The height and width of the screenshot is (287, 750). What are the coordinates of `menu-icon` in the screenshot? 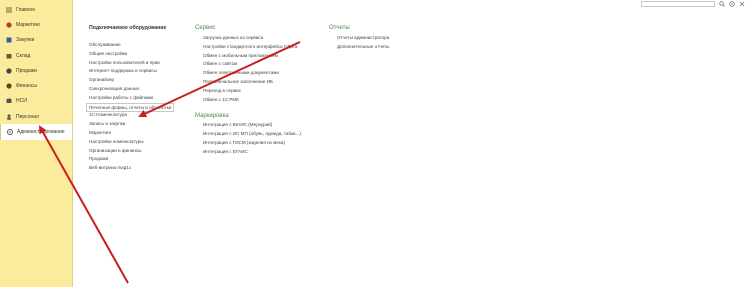 It's located at (9, 10).